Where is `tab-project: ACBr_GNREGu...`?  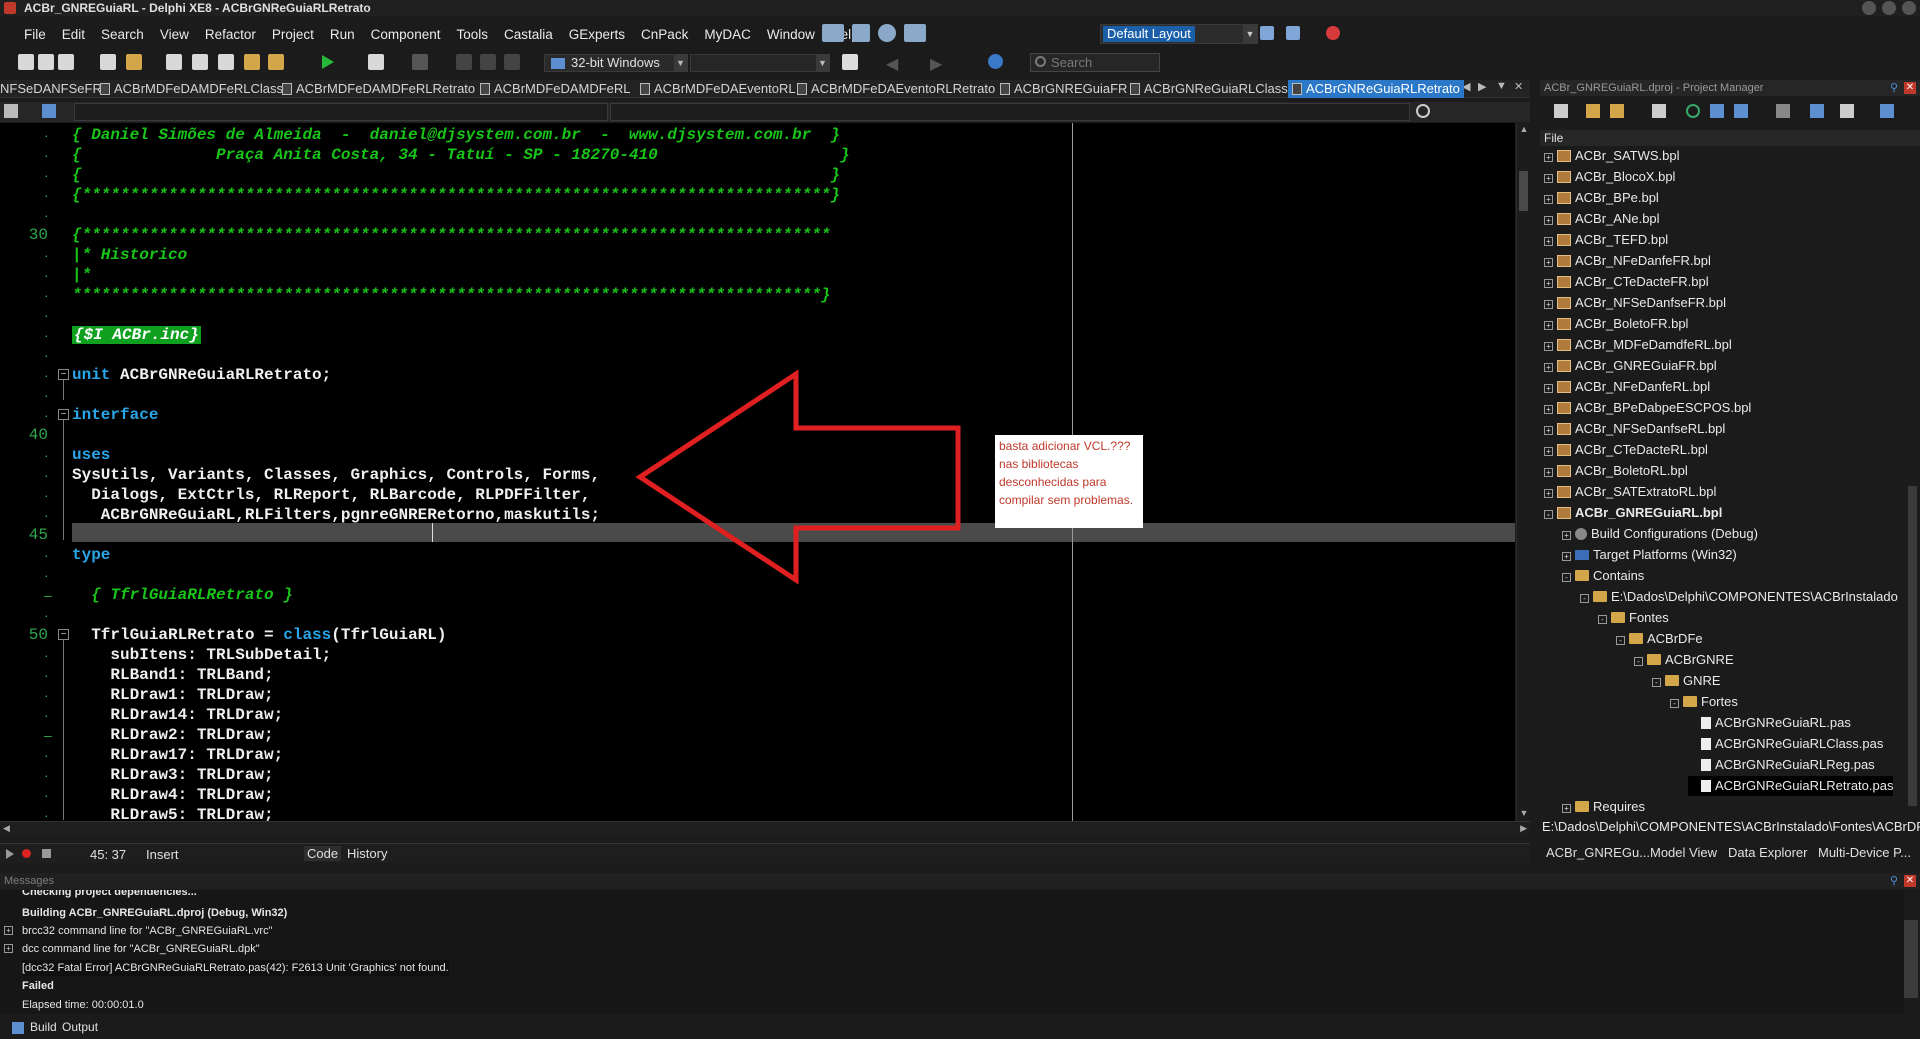 tab-project: ACBr_GNREGu... is located at coordinates (1598, 853).